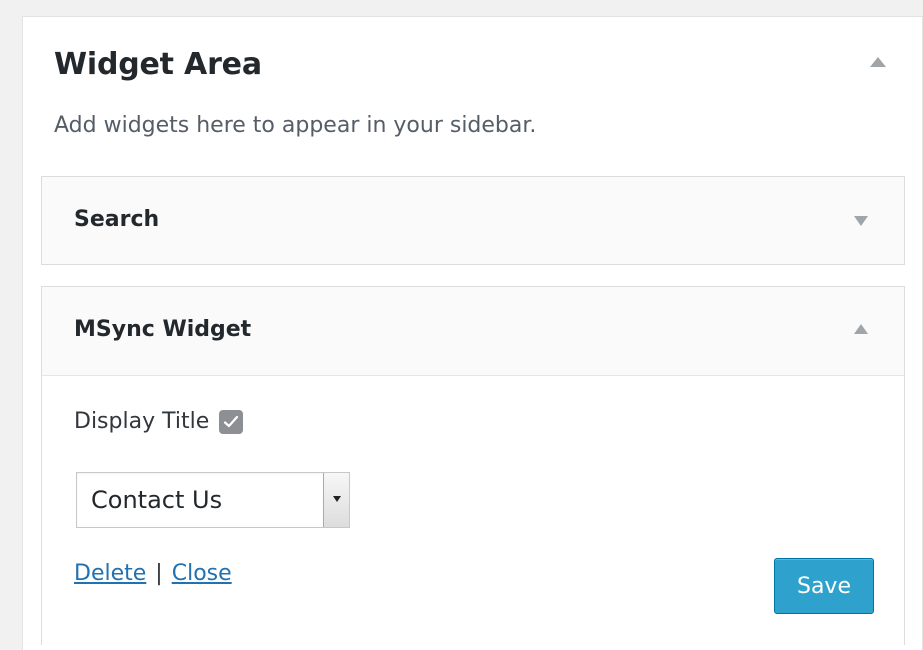 The image size is (923, 650). I want to click on display-title-row: Display Title, so click(159, 421).